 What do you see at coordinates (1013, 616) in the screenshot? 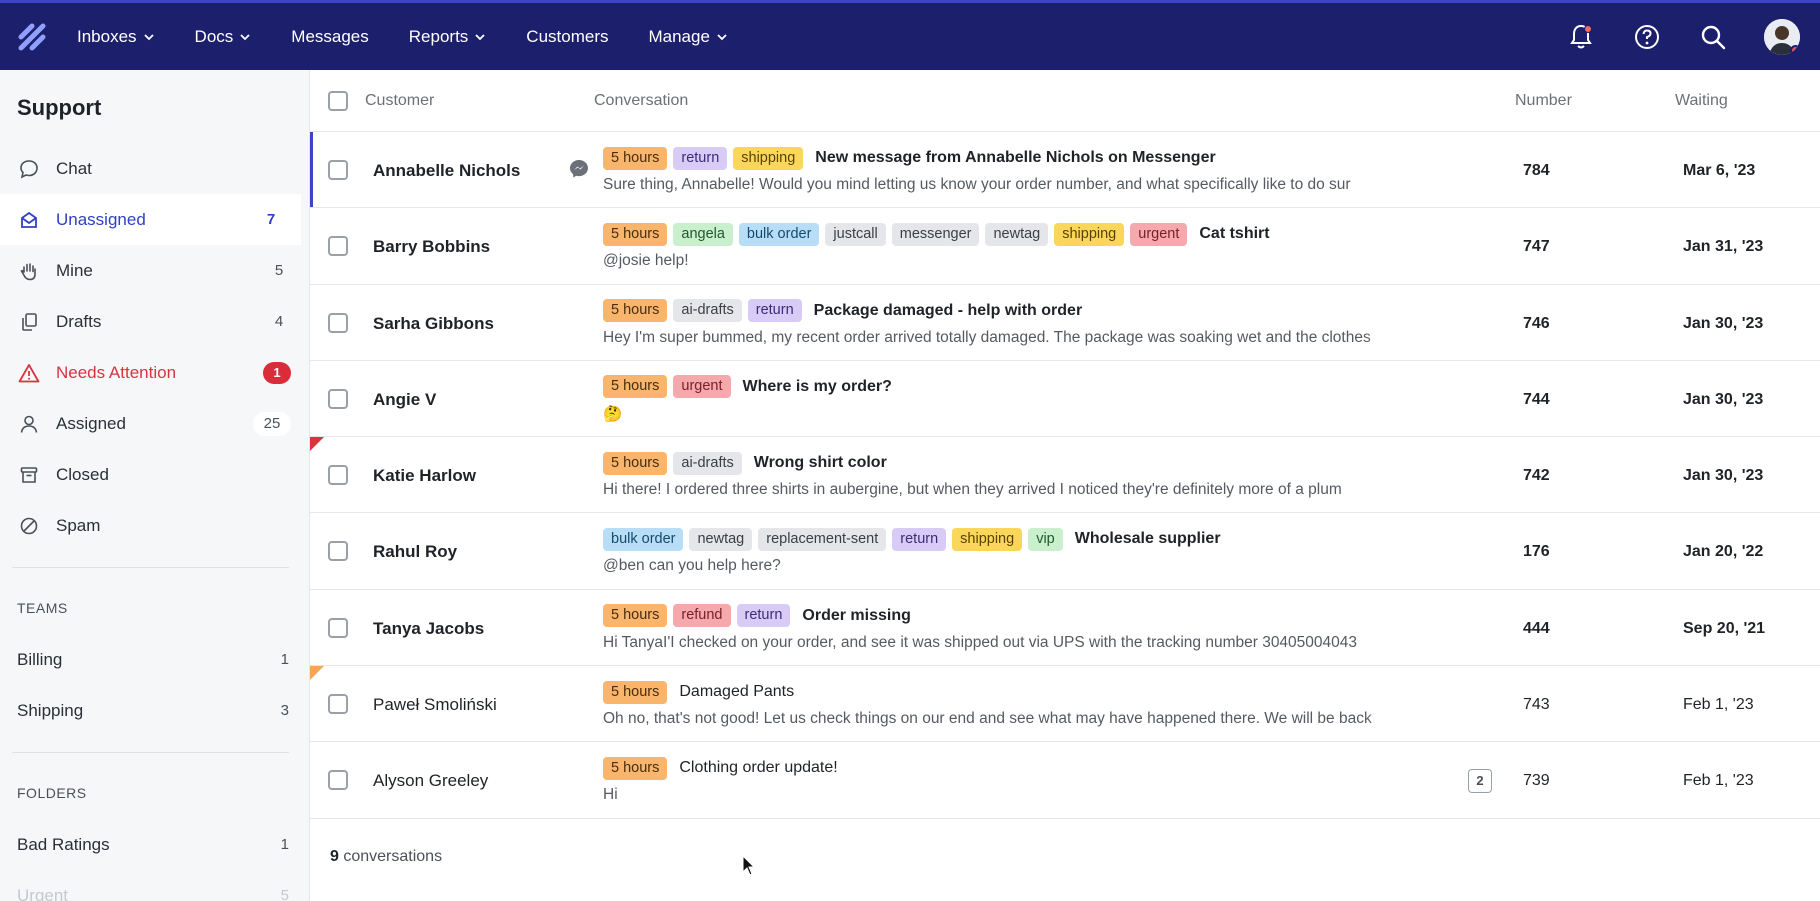
I see `tags-and-subject: 5 hours refund return Order missing` at bounding box center [1013, 616].